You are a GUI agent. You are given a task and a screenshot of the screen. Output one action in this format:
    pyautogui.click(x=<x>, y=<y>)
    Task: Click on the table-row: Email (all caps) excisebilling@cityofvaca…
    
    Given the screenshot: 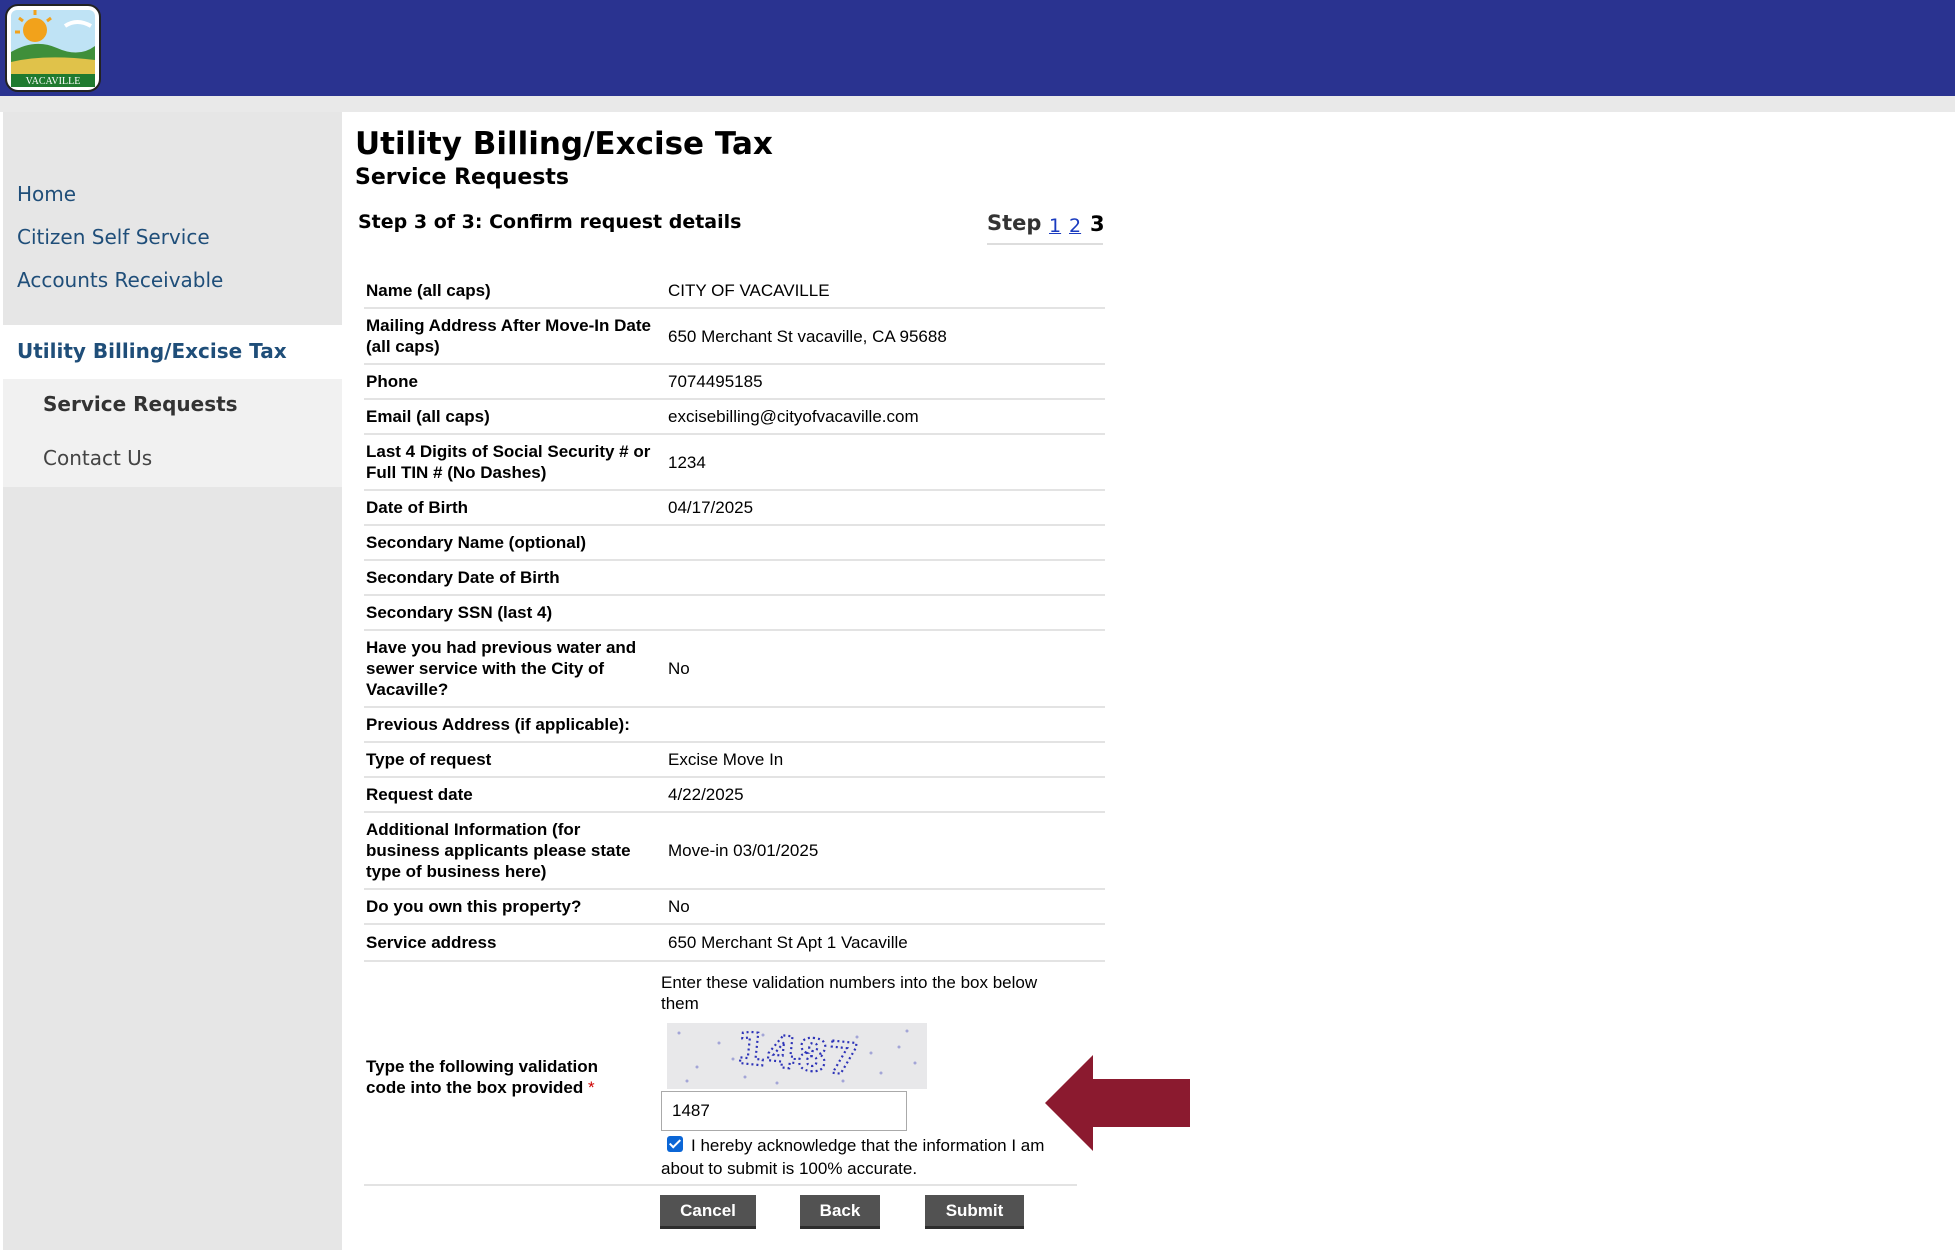 What is the action you would take?
    pyautogui.click(x=734, y=417)
    